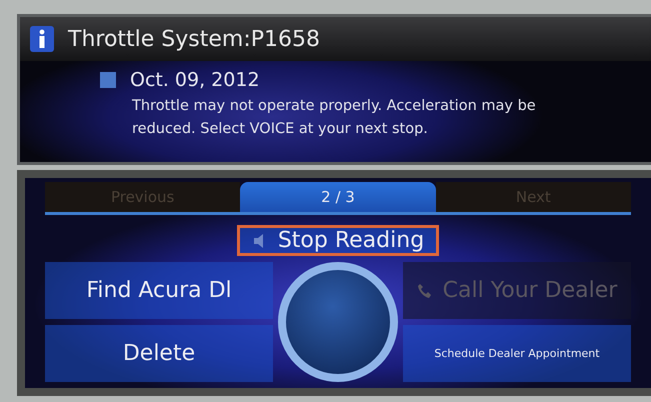  I want to click on phone-icon, so click(424, 290).